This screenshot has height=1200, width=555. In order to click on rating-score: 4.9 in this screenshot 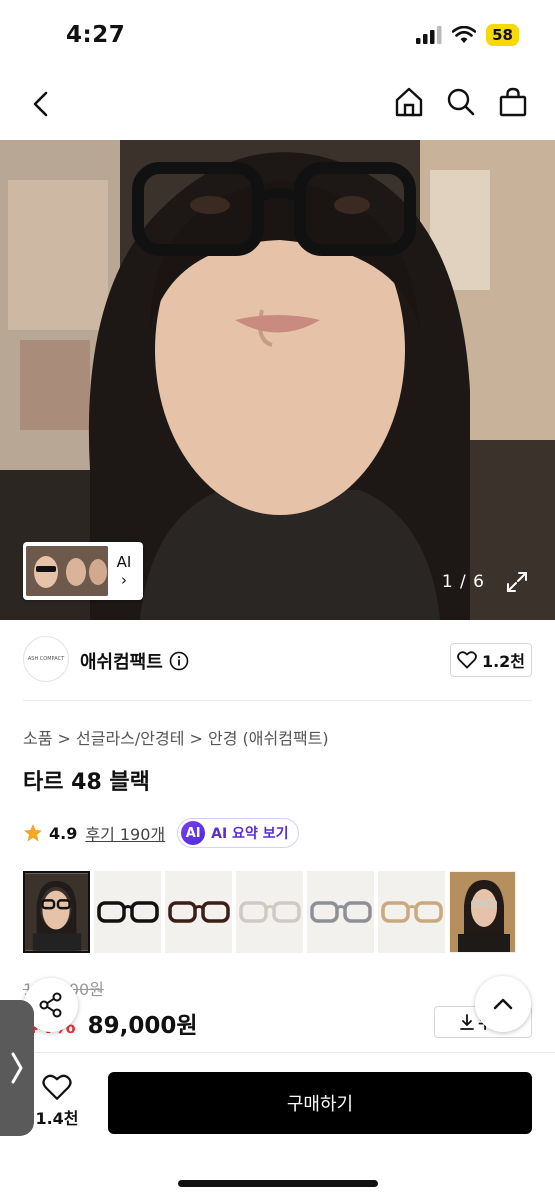, I will do `click(63, 833)`.